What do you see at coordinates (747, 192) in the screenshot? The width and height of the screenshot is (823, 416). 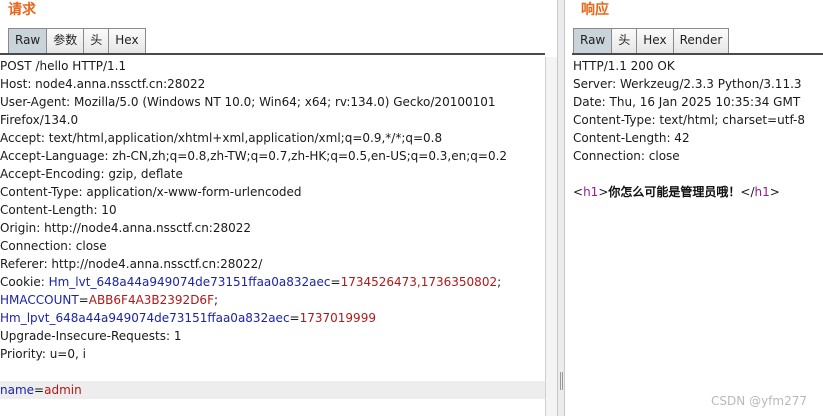 I see `tag-bracket: </` at bounding box center [747, 192].